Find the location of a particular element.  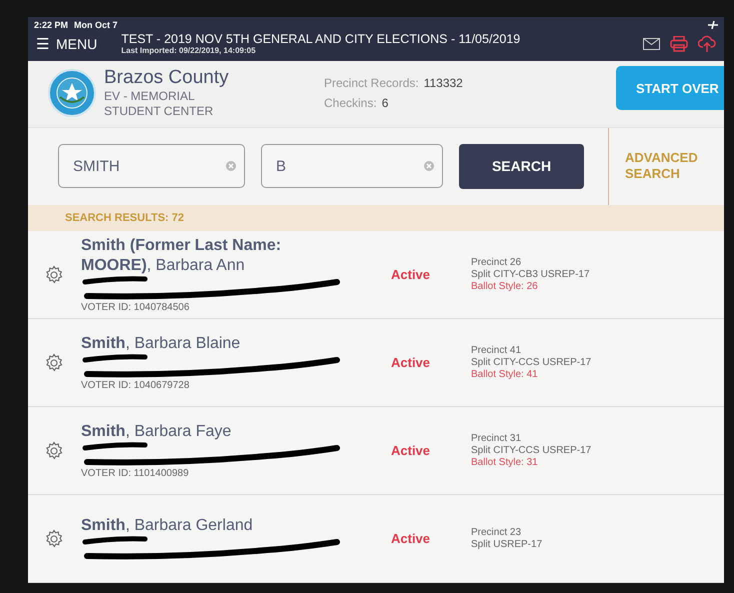

ballot-style-text: Ballot Style: 41 is located at coordinates (505, 374).